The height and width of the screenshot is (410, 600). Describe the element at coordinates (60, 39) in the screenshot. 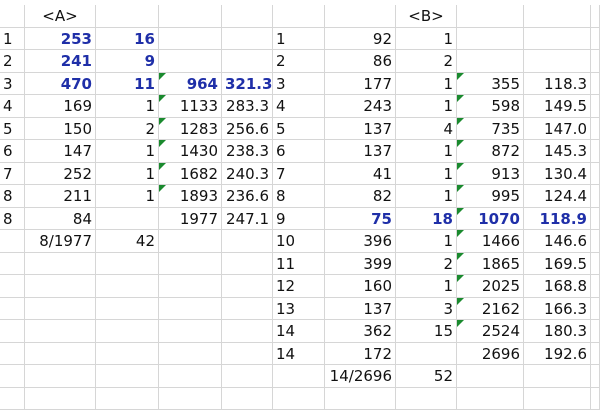

I see `cell-r1-c1: 253` at that location.